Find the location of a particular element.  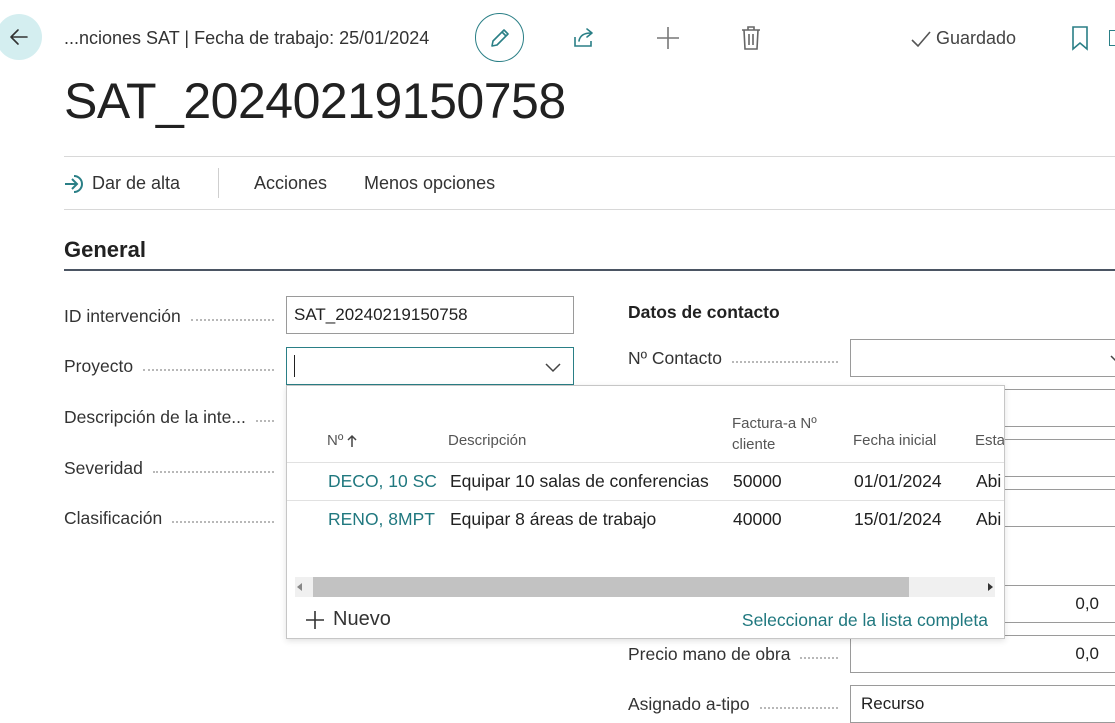

back-button is located at coordinates (21, 37).